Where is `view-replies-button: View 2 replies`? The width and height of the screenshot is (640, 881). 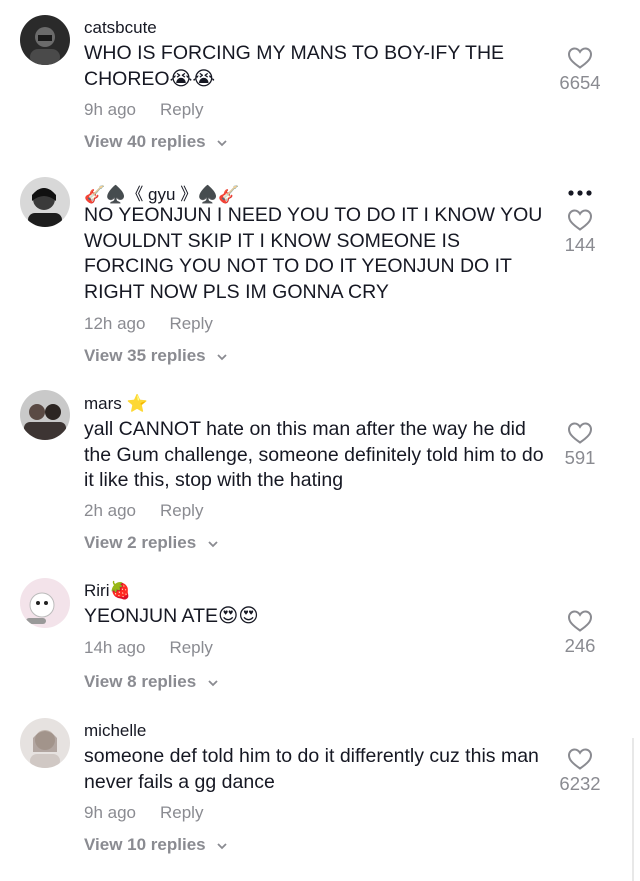
view-replies-button: View 2 replies is located at coordinates (151, 543).